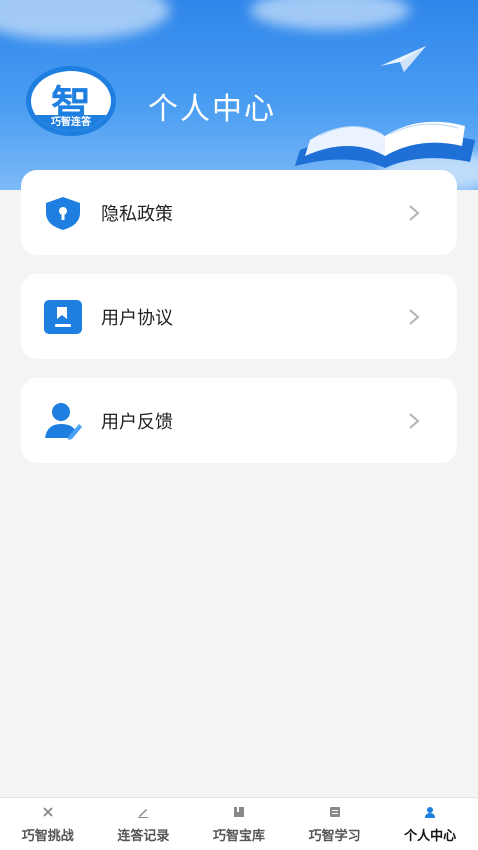 The image size is (478, 850). I want to click on study-icon, so click(335, 812).